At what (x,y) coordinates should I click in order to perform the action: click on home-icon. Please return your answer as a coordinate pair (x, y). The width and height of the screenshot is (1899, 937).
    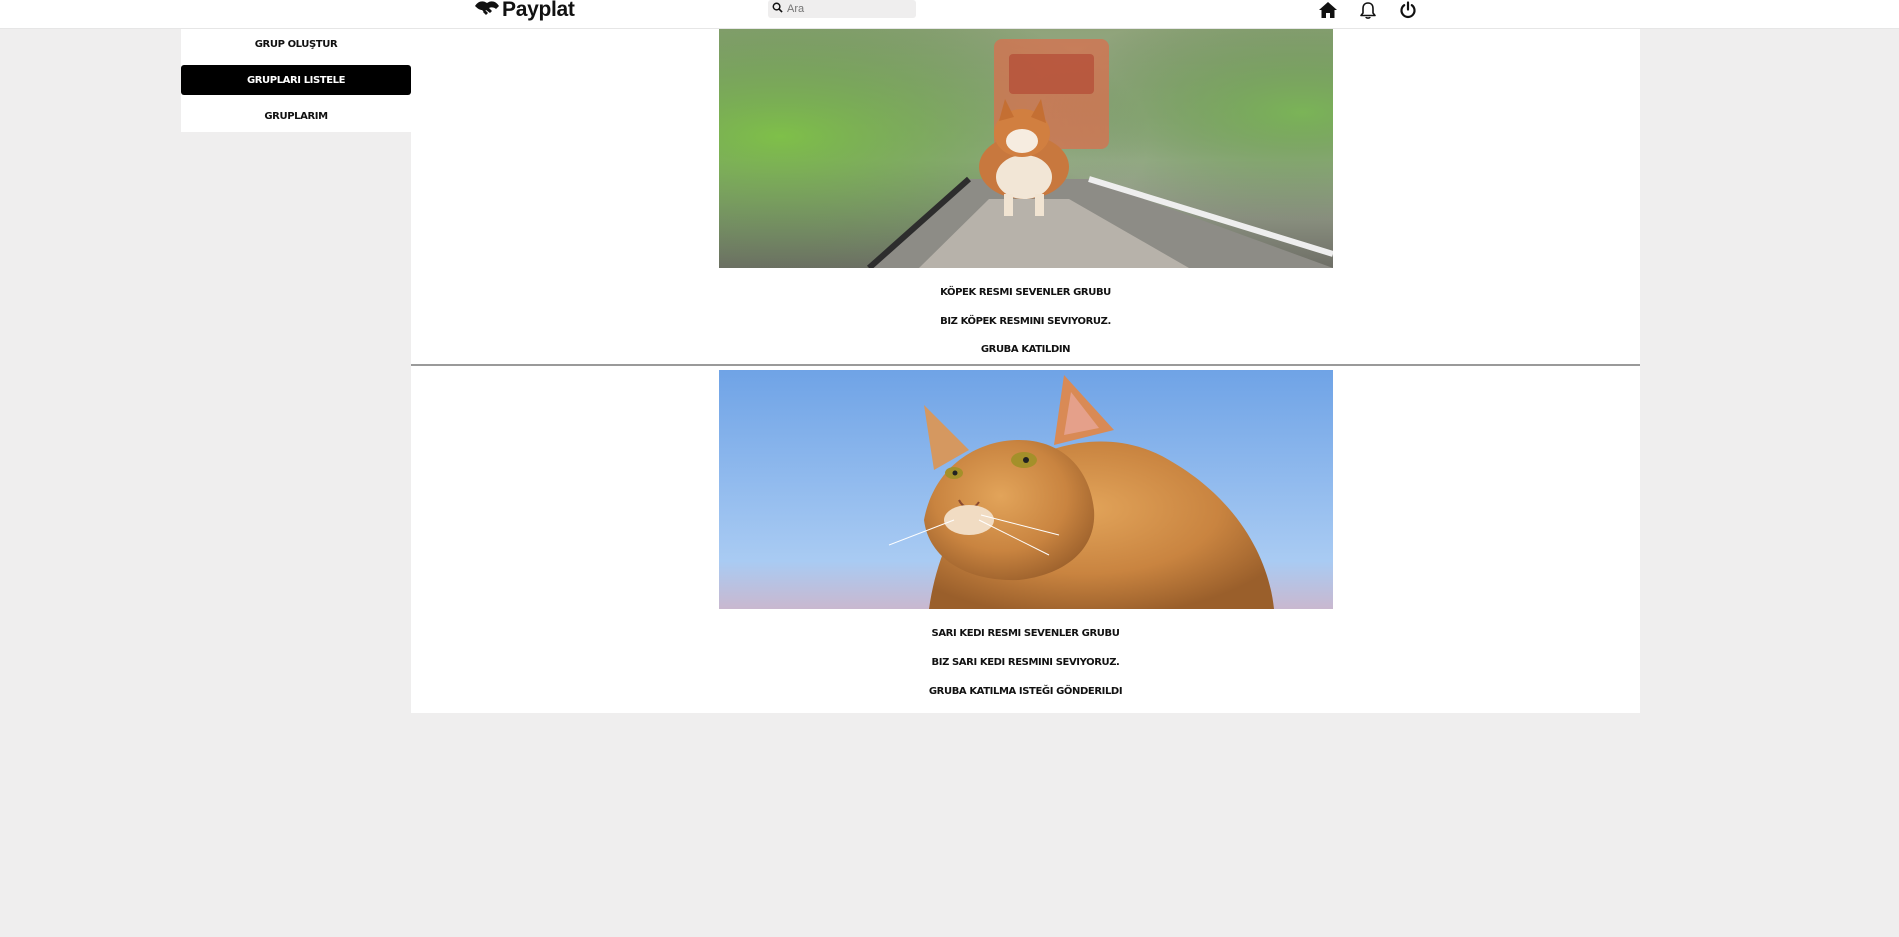
    Looking at the image, I should click on (1328, 10).